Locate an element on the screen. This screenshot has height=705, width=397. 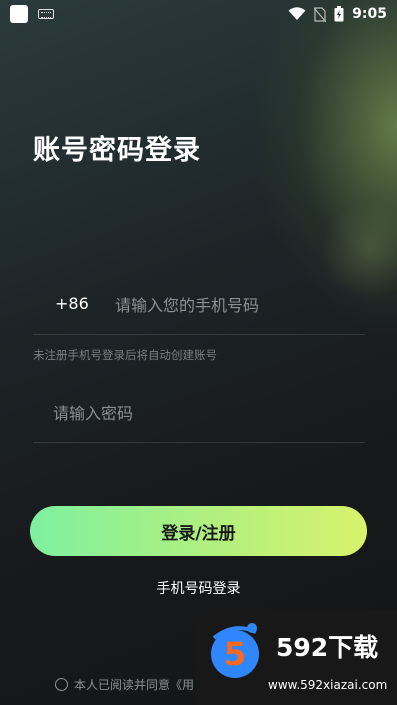
watermark: 5 592下载 www.592xiazai.com is located at coordinates (296, 657).